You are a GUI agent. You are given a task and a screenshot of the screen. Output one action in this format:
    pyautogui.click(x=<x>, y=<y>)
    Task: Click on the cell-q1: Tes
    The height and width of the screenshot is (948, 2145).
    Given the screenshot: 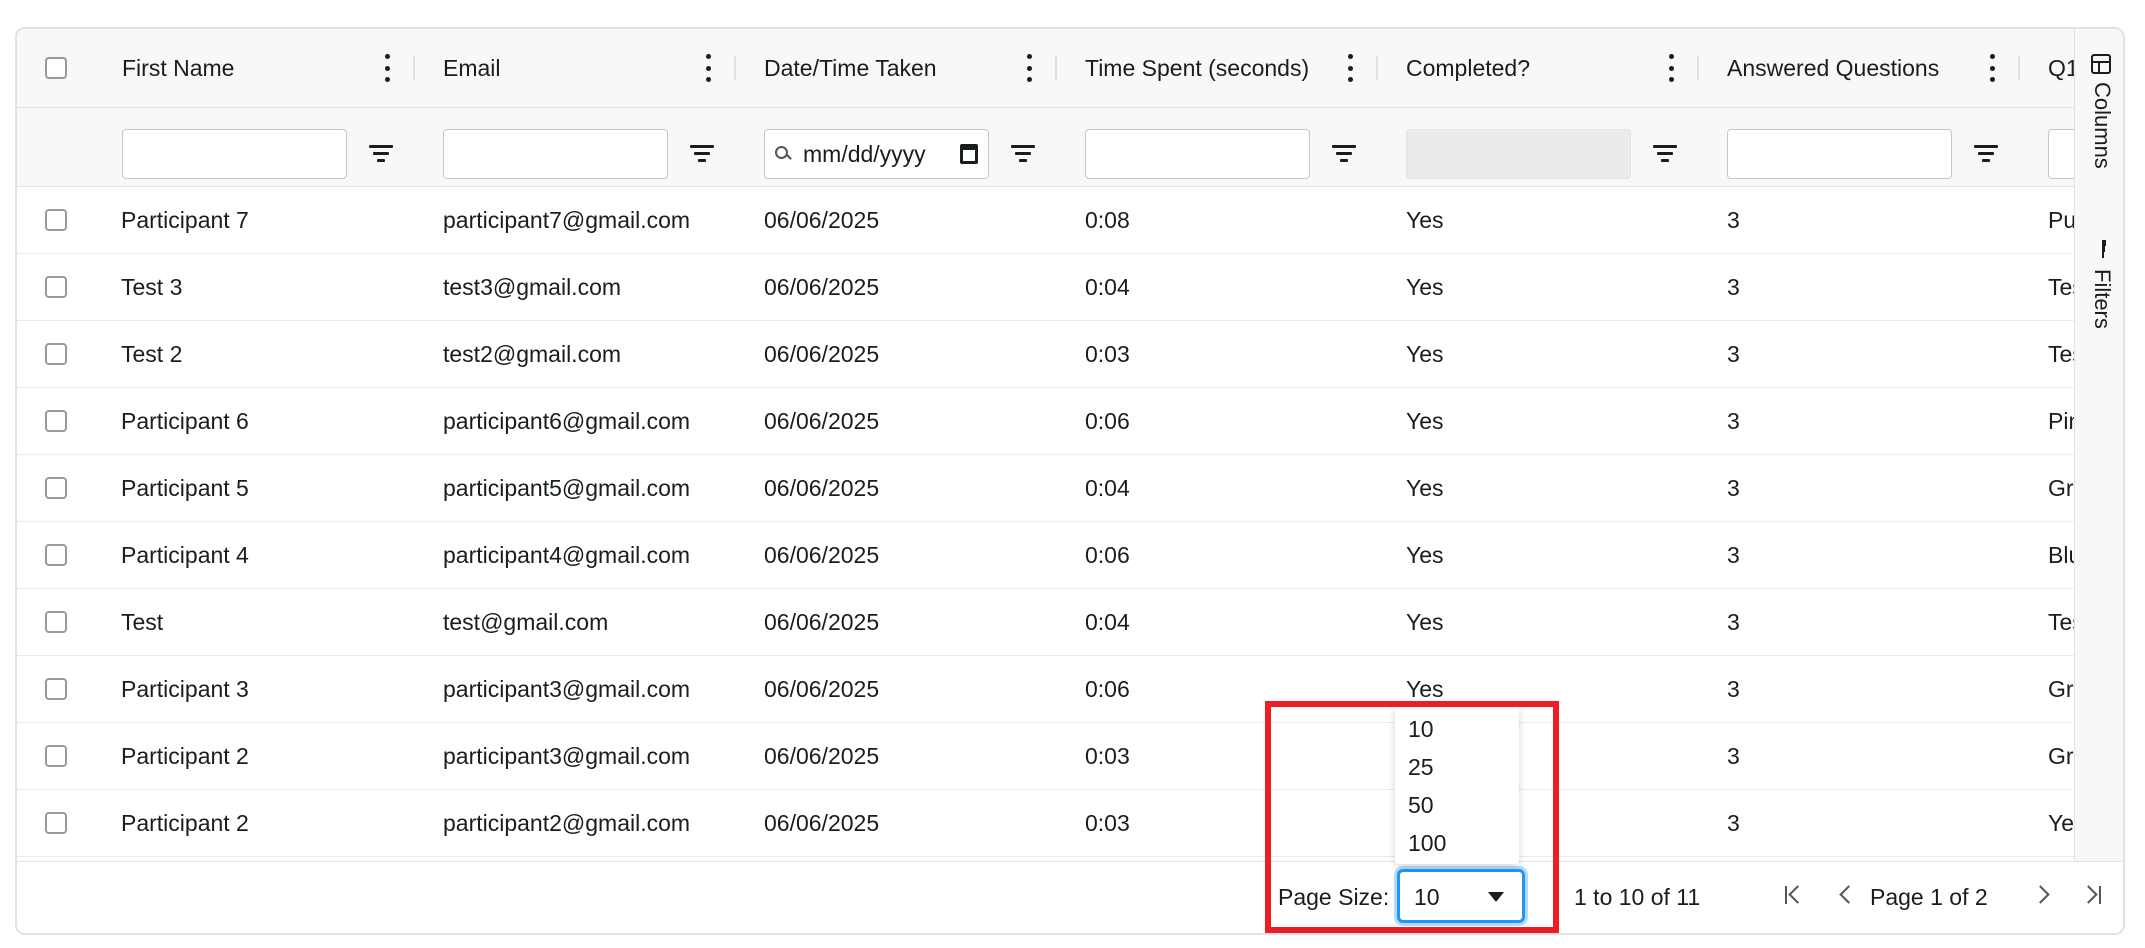 What is the action you would take?
    pyautogui.click(x=2061, y=622)
    